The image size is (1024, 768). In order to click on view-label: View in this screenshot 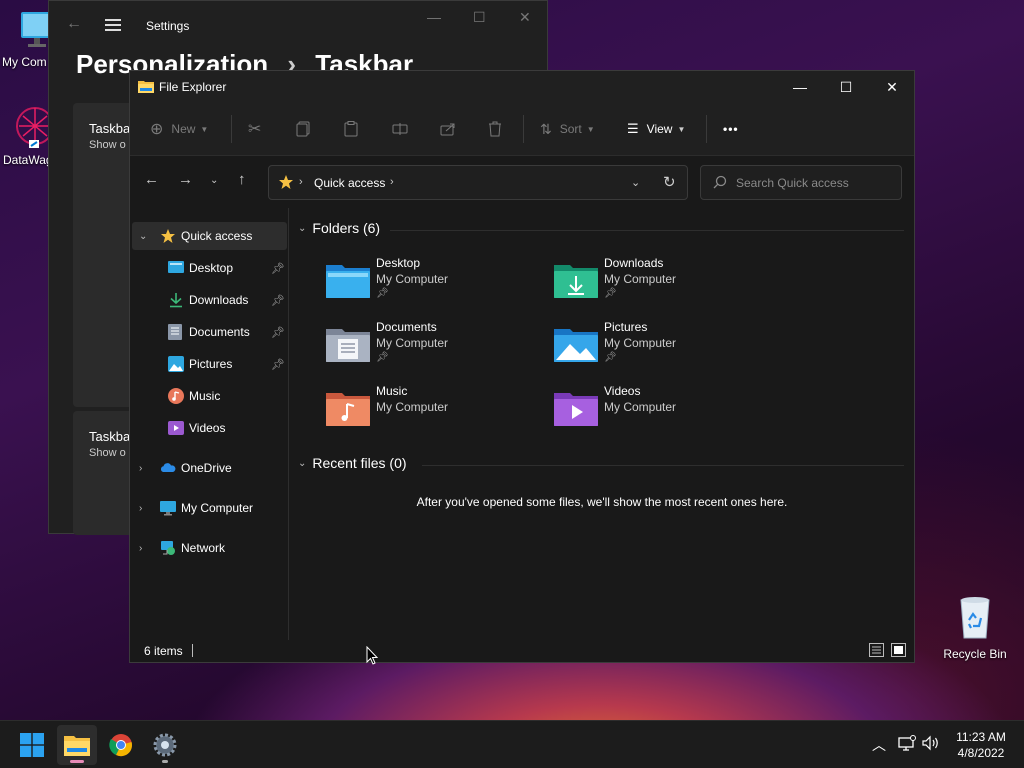, I will do `click(659, 129)`.